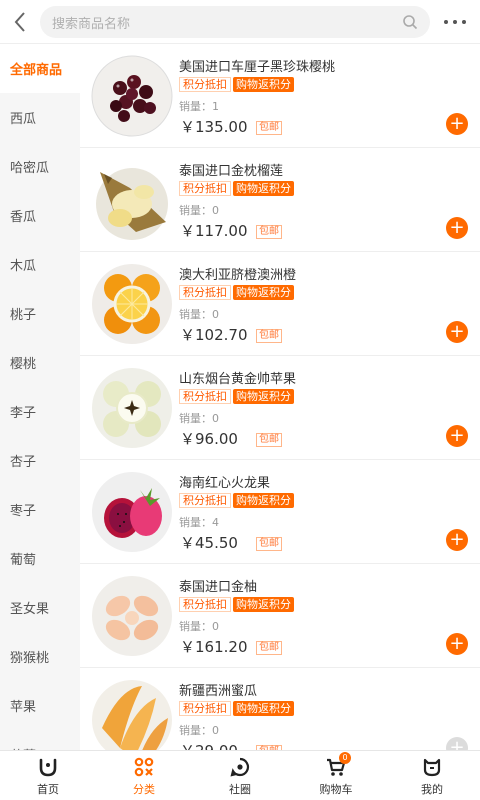 The image size is (480, 800). Describe the element at coordinates (40, 656) in the screenshot. I see `category-item: 猕猴桃` at that location.